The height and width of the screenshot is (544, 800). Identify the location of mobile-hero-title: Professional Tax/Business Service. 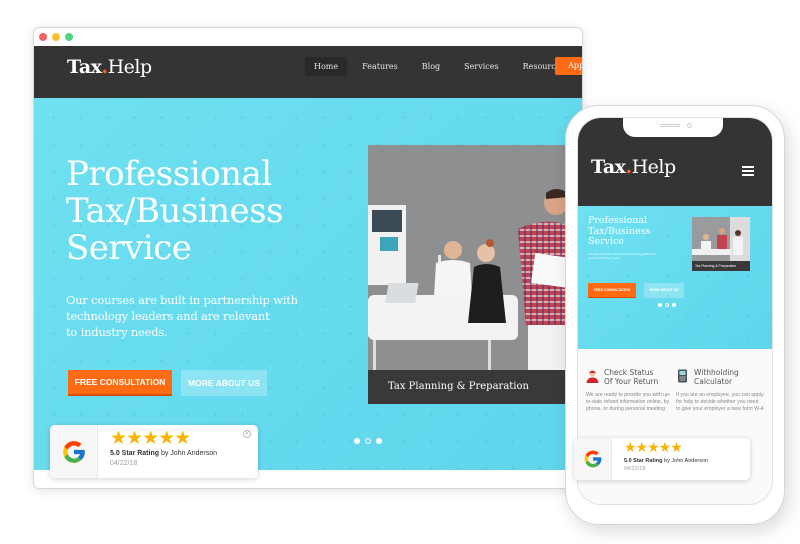
(619, 231).